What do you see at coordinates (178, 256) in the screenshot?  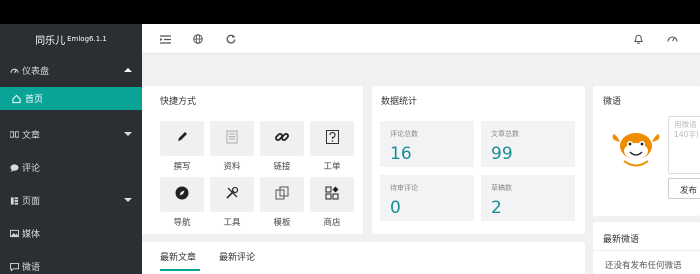 I see `tab-latest-articles: 最新文章` at bounding box center [178, 256].